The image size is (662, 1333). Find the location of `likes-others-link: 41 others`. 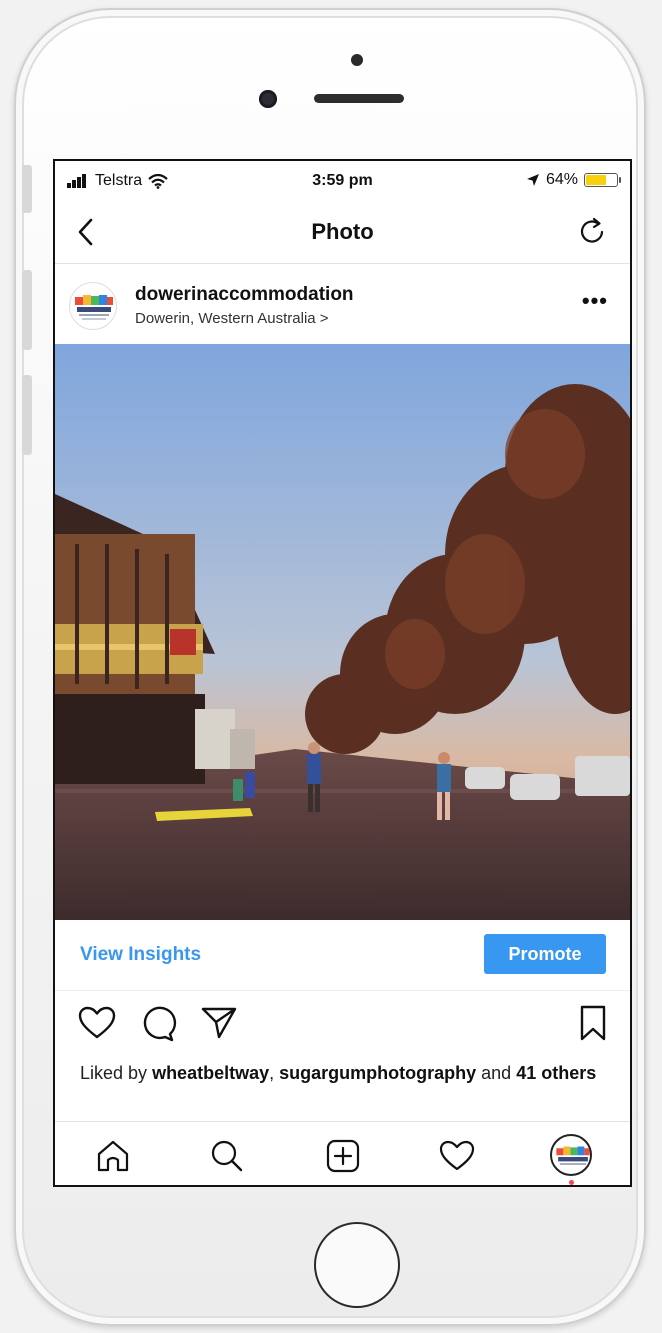

likes-others-link: 41 others is located at coordinates (556, 1073).